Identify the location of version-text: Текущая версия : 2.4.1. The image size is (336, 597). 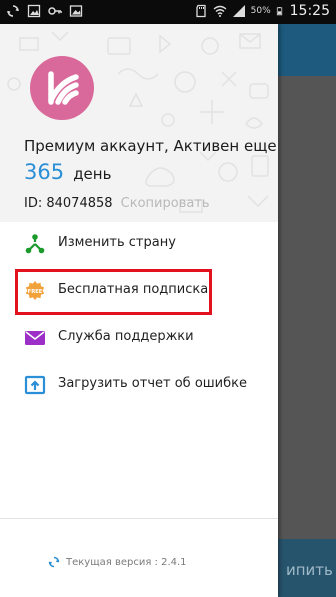
(126, 562).